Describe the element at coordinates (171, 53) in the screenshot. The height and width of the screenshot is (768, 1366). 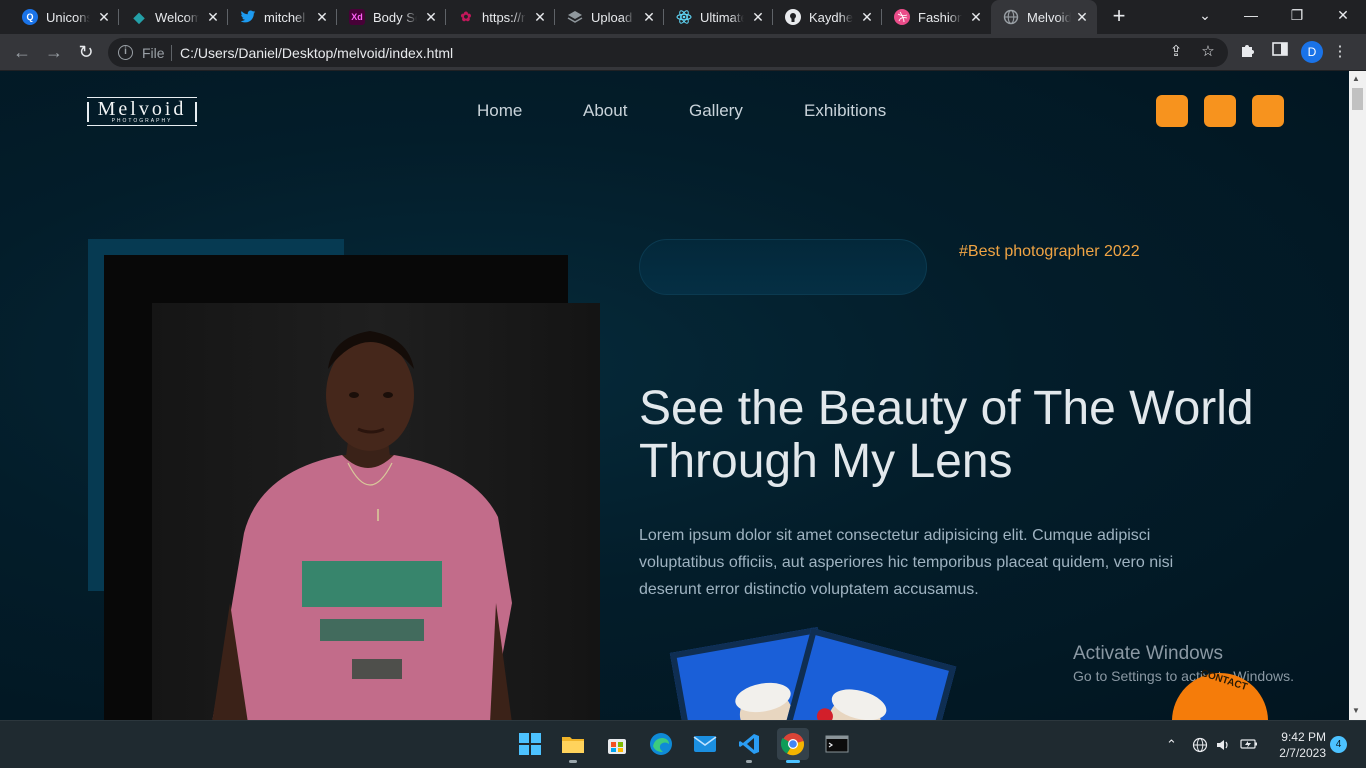
I see `address-divider` at that location.